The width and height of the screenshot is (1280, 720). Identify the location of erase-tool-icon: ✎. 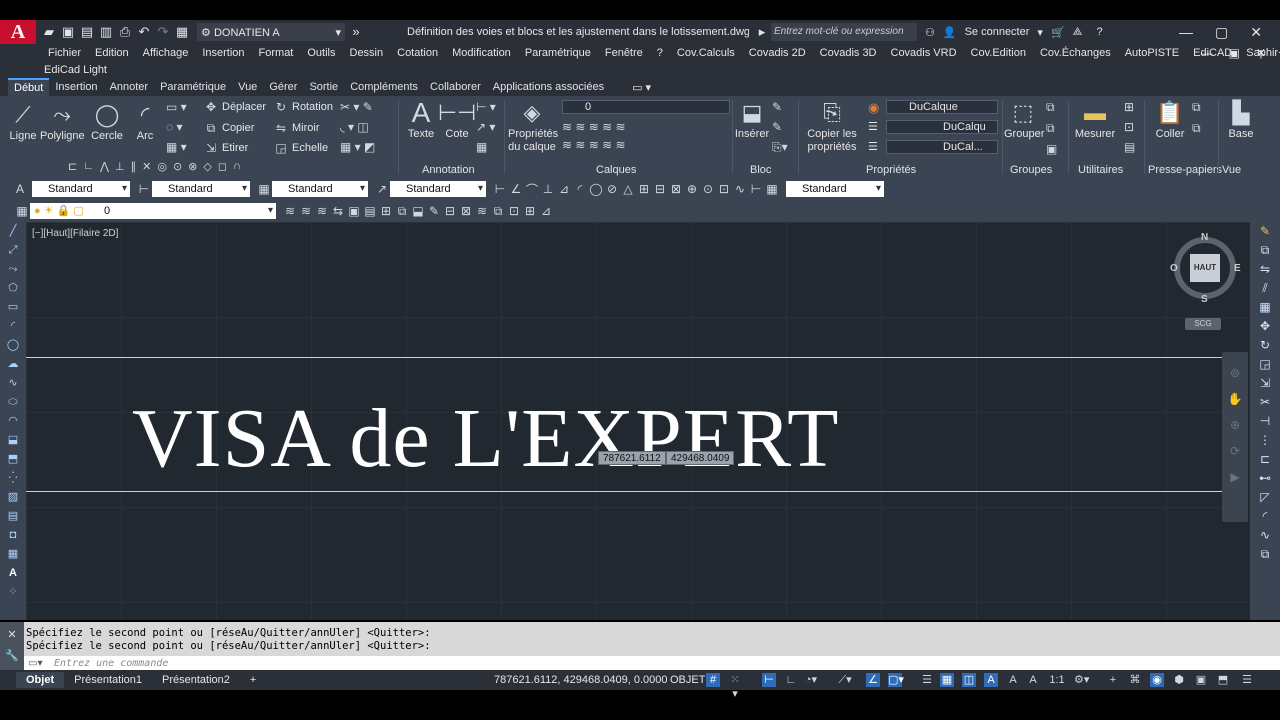
(1265, 231).